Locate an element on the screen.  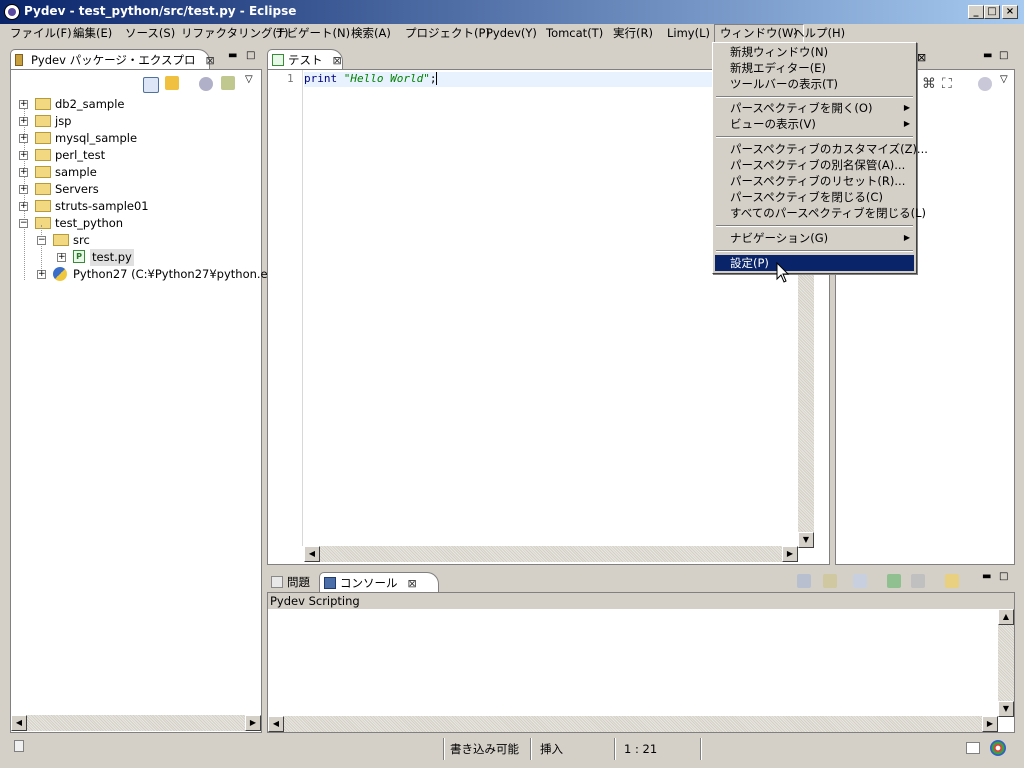
minimize-window-button: _ is located at coordinates (976, 12).